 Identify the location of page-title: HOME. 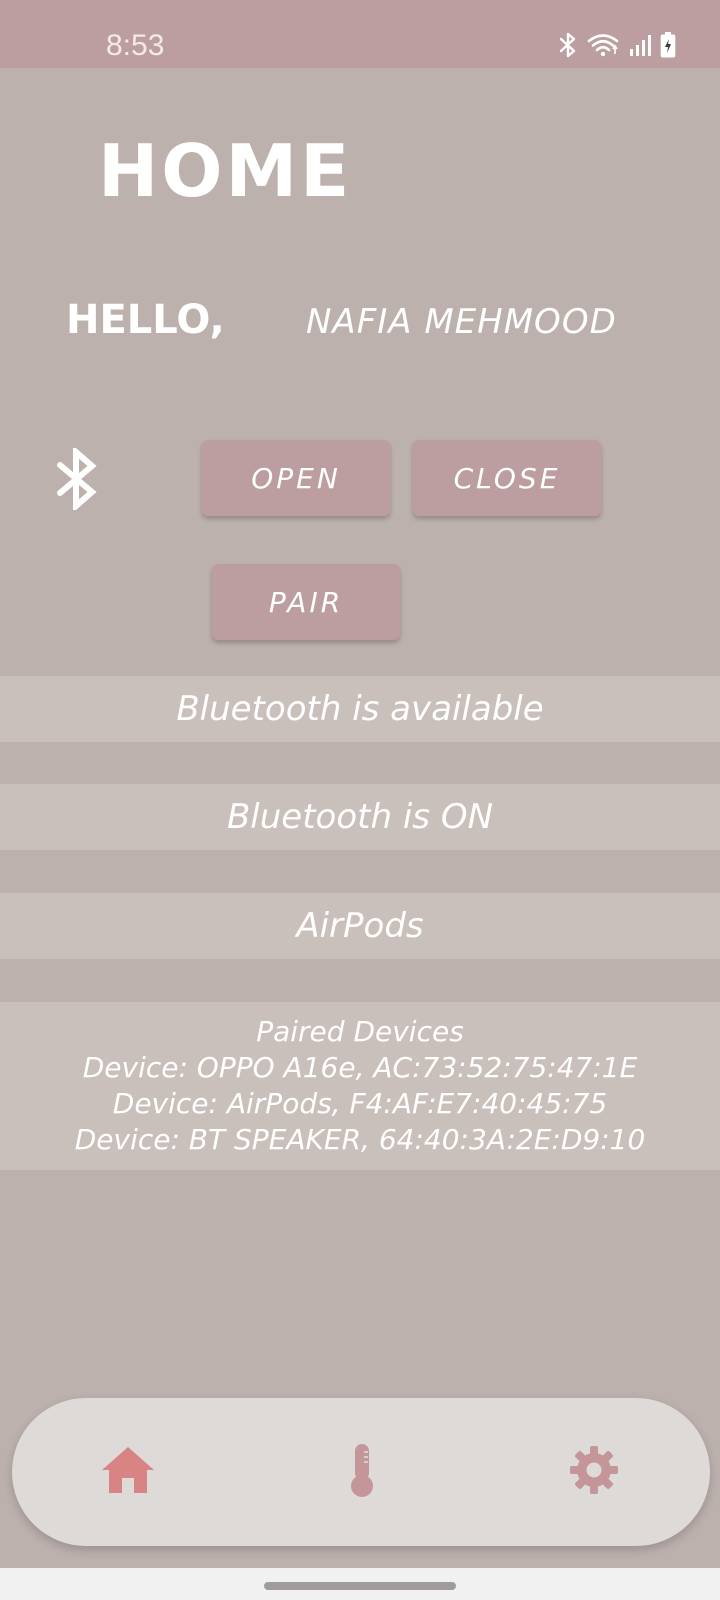
(225, 171).